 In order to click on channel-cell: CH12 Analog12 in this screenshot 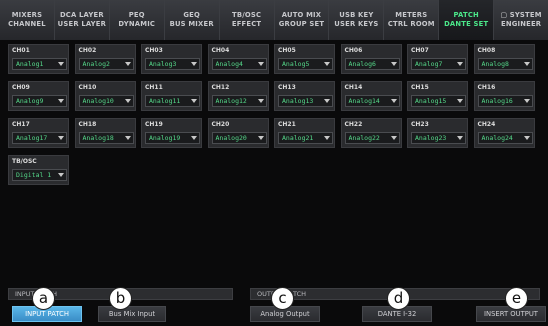, I will do `click(238, 96)`.